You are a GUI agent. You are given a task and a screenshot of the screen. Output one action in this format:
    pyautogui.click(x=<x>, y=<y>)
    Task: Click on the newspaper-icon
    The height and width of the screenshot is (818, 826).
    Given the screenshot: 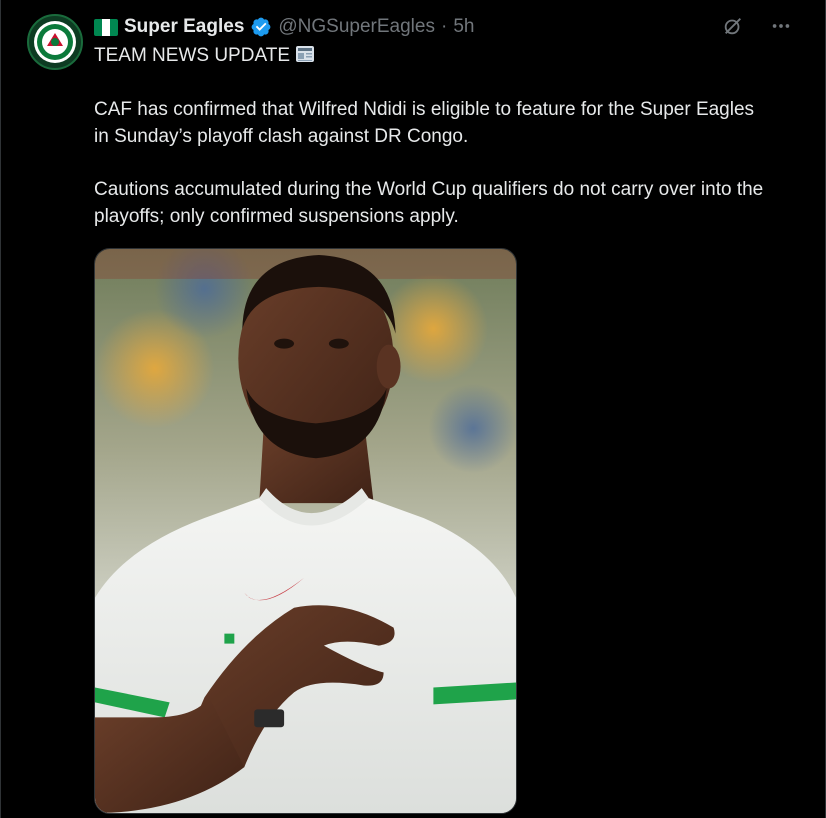 What is the action you would take?
    pyautogui.click(x=305, y=54)
    